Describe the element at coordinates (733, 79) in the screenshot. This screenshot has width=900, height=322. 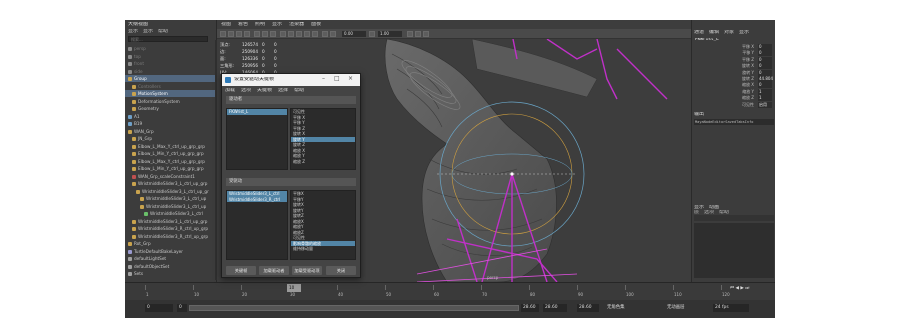
I see `channel-row: 旋转 Z 44.804` at that location.